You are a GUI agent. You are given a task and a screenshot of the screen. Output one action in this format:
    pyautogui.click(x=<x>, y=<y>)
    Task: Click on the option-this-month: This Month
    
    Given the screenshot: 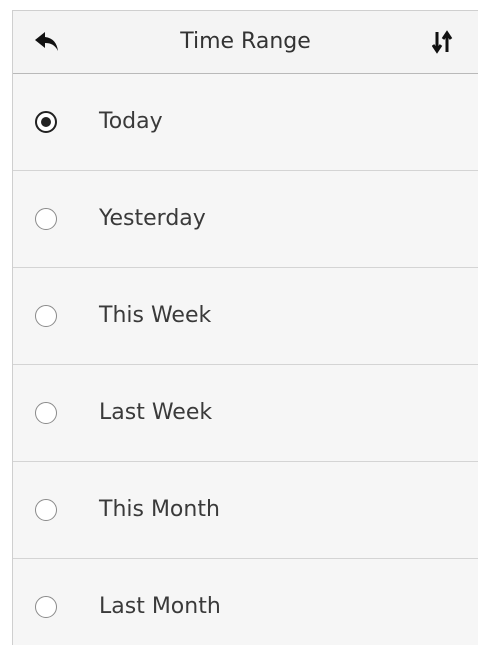 What is the action you would take?
    pyautogui.click(x=245, y=510)
    